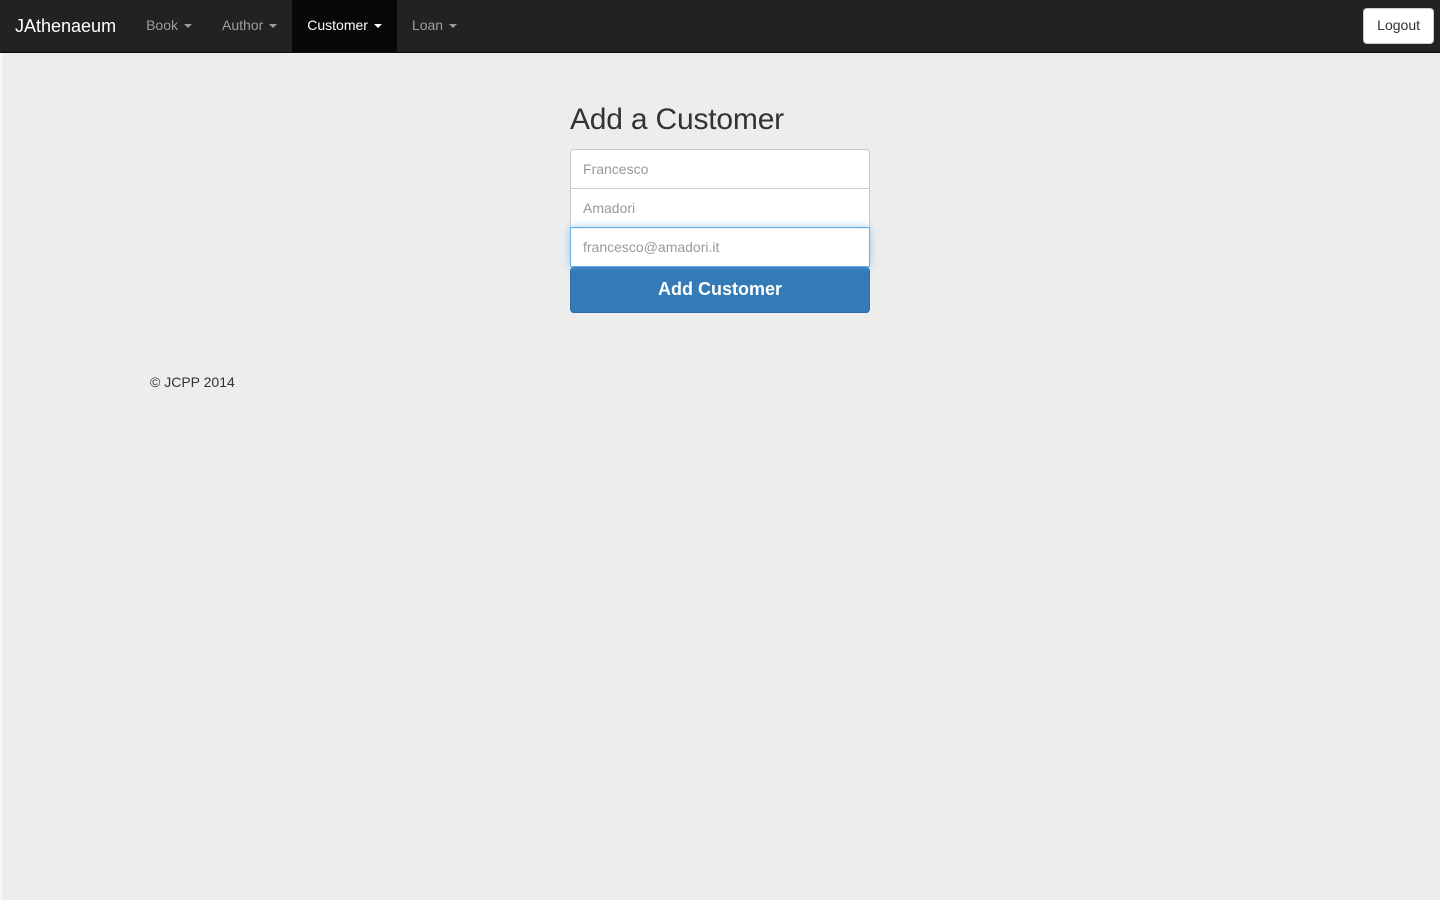 The width and height of the screenshot is (1440, 900). Describe the element at coordinates (162, 25) in the screenshot. I see `nav-item-label: Book` at that location.